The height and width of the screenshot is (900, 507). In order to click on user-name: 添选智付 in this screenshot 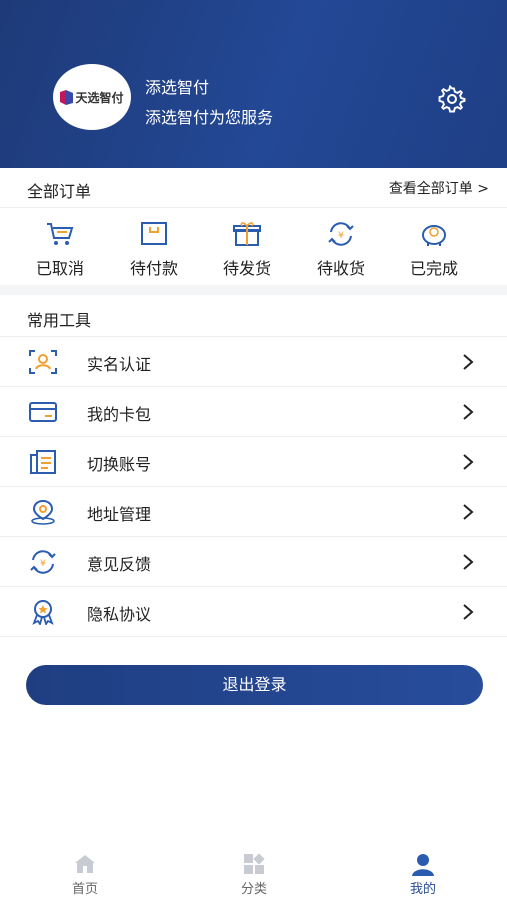, I will do `click(177, 87)`.